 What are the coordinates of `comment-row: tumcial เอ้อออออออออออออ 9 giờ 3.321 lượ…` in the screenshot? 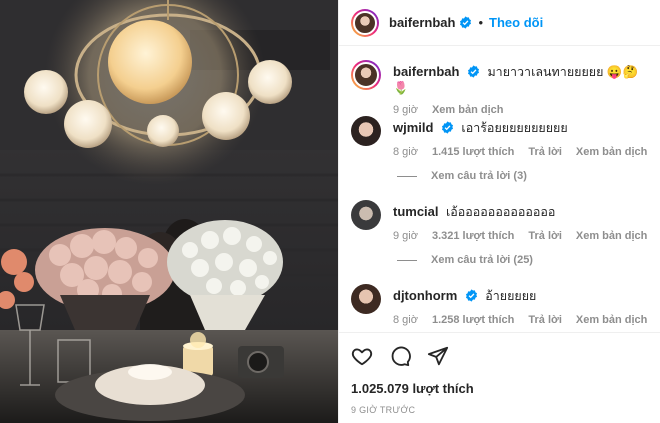 It's located at (501, 222).